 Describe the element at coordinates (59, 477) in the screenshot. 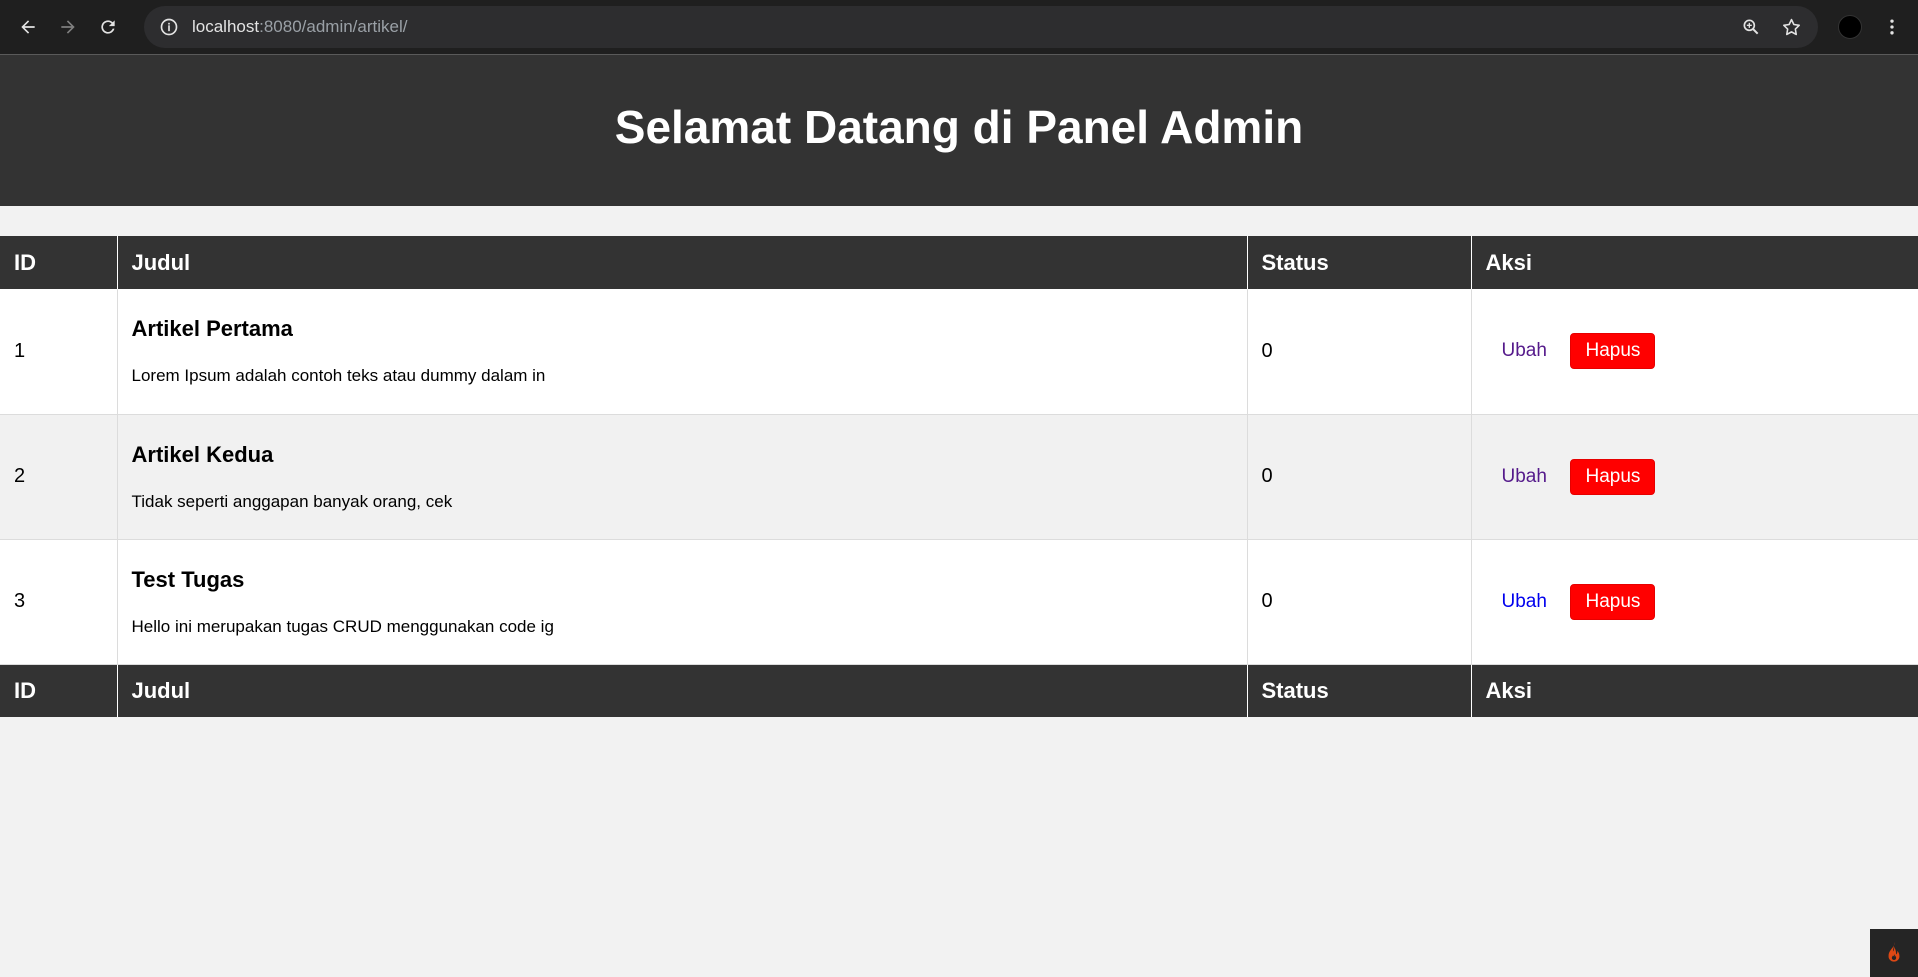

I see `cell-id: 2` at that location.